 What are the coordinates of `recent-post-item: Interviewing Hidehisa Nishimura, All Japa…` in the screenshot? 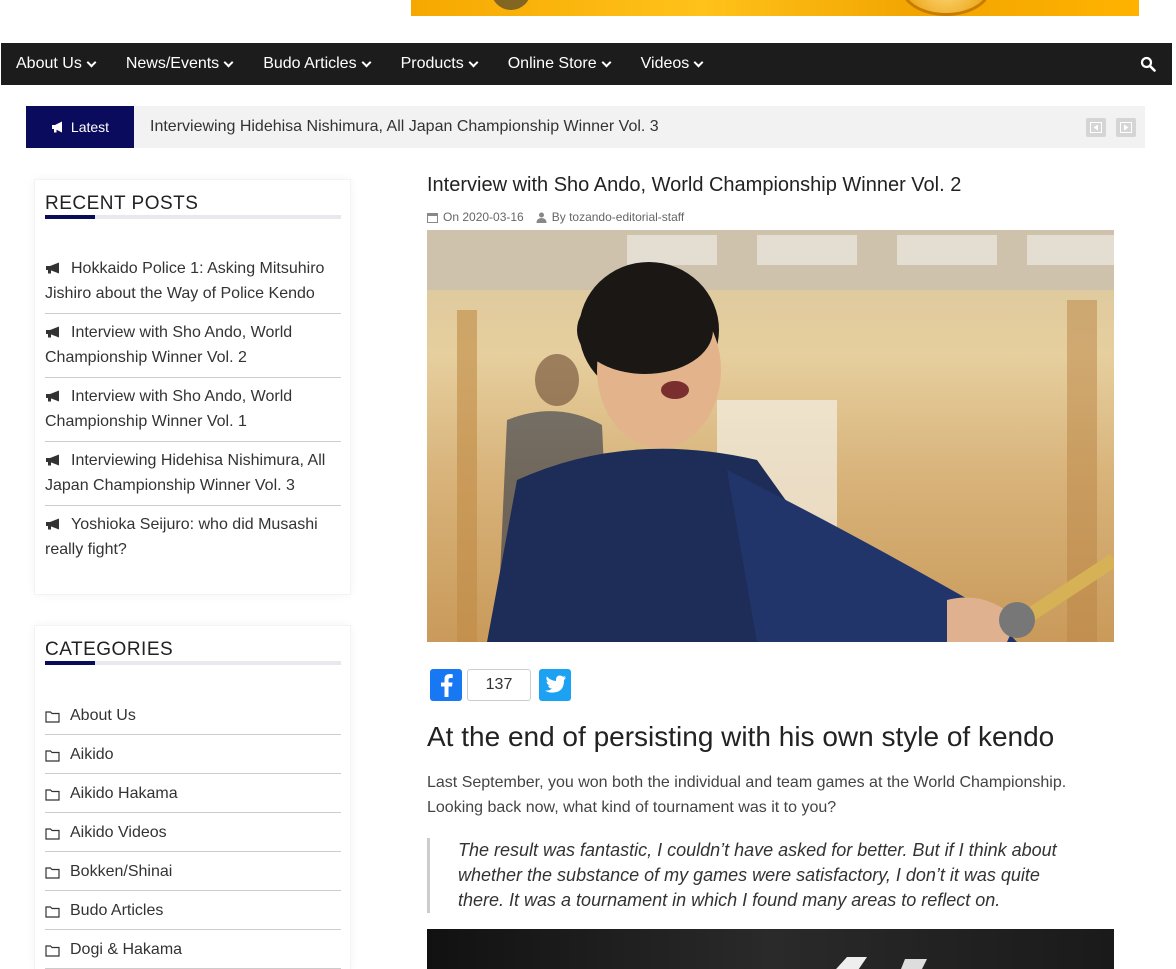 It's located at (193, 477).